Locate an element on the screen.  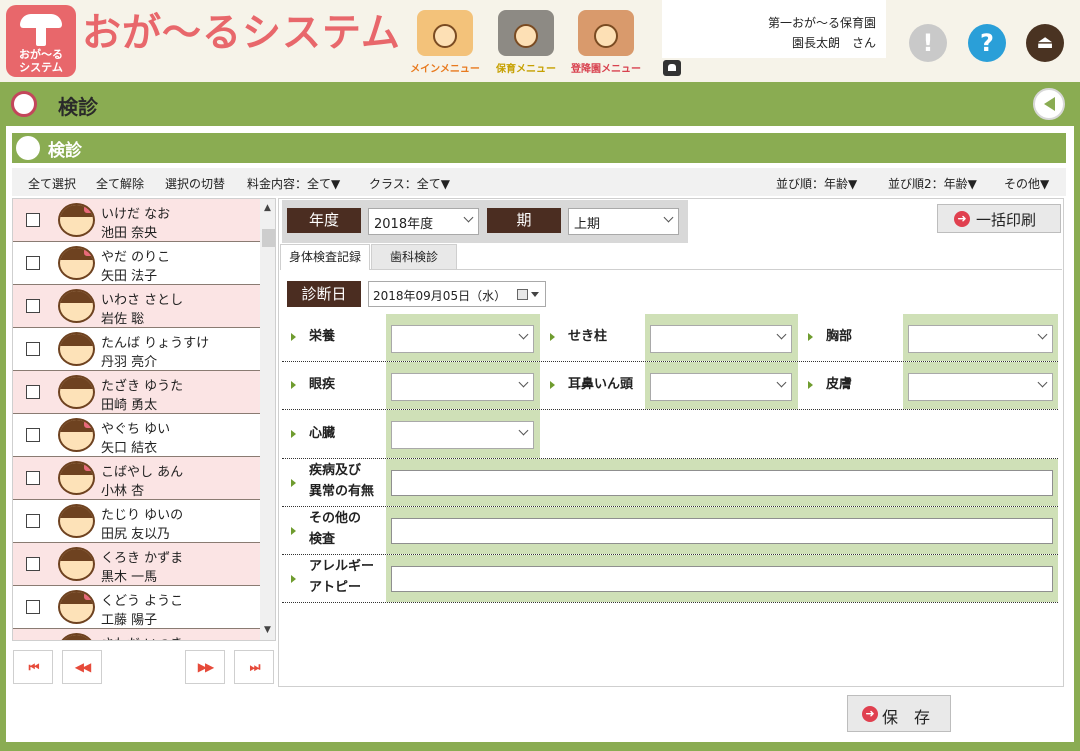
child-row: いけだ なお 池田 奈央 is located at coordinates (136, 220).